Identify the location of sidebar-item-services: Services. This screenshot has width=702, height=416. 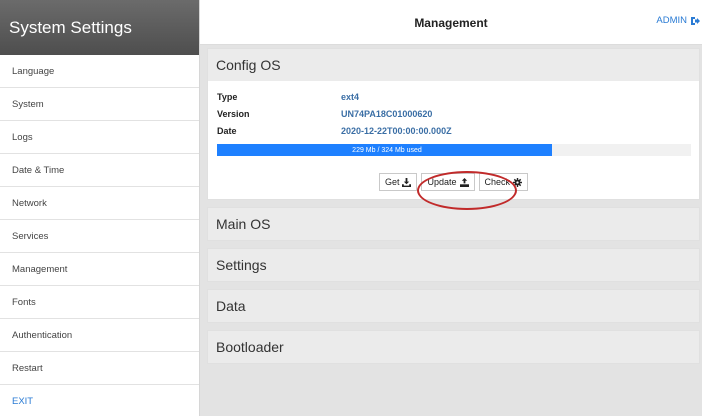
(99, 236).